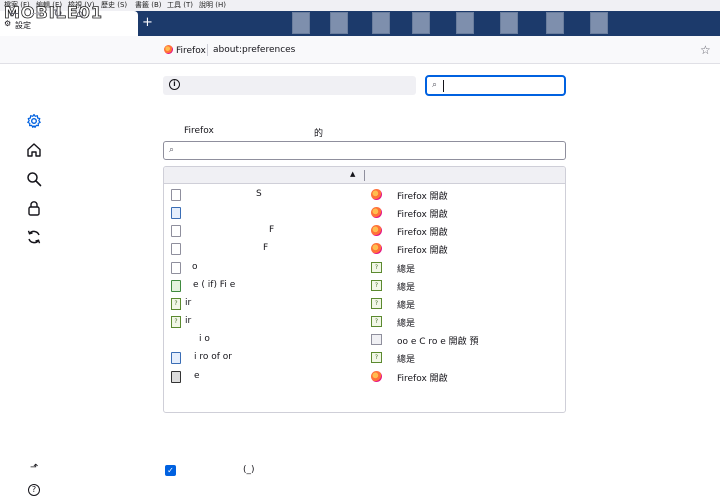 This screenshot has height=504, width=720. I want to click on help-icon: ?, so click(34, 490).